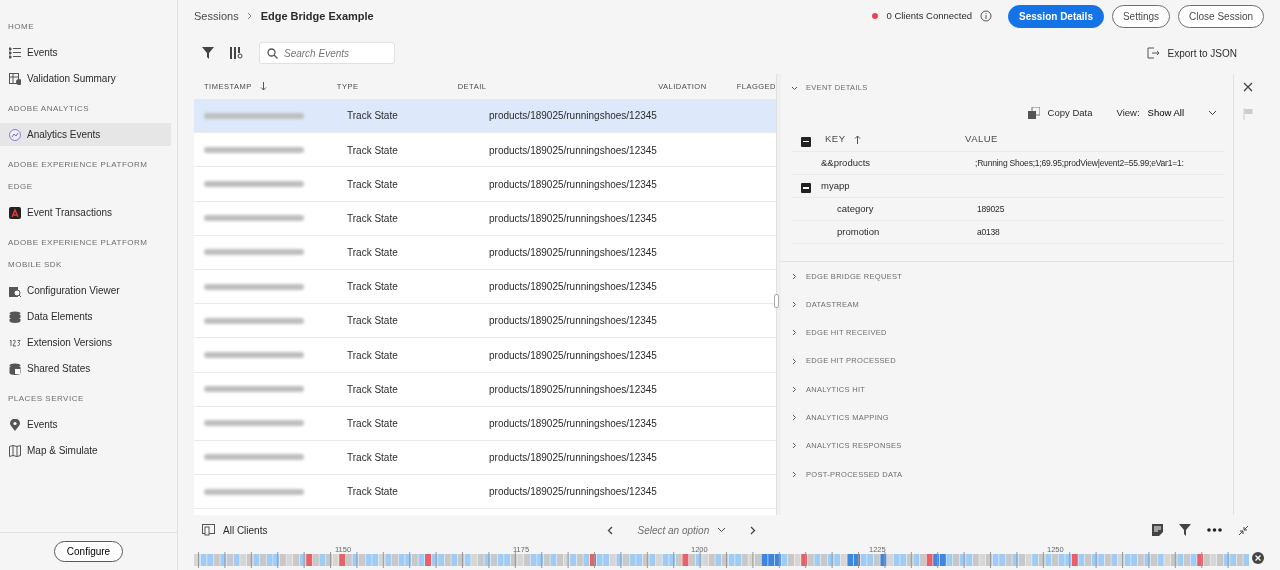 Image resolution: width=1280 pixels, height=570 pixels. What do you see at coordinates (776, 301) in the screenshot?
I see `resize-handle` at bounding box center [776, 301].